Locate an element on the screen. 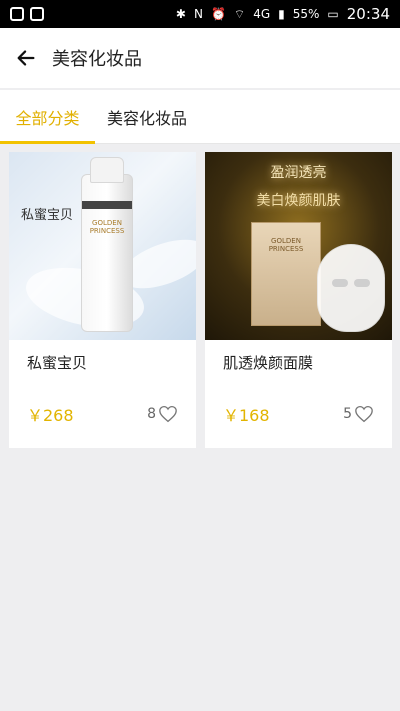 This screenshot has height=711, width=400. like-count: 5 is located at coordinates (347, 414).